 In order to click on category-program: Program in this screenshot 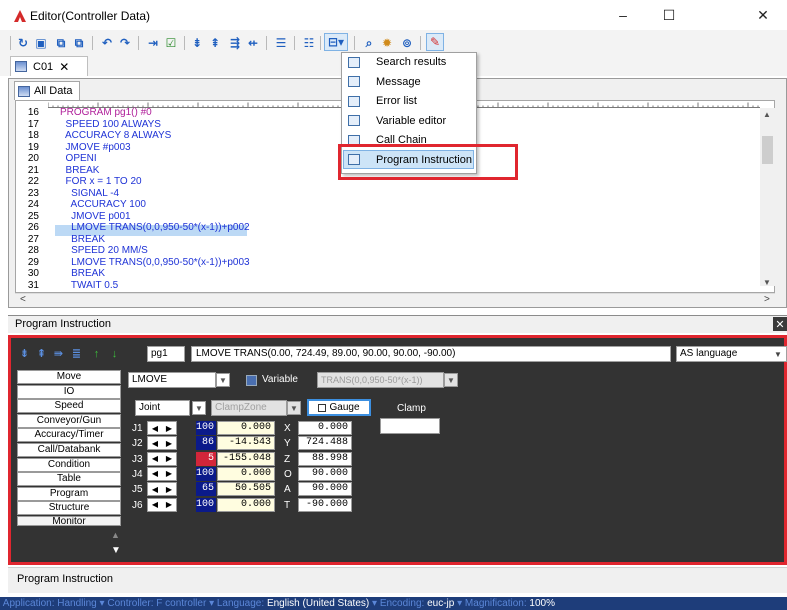, I will do `click(69, 493)`.